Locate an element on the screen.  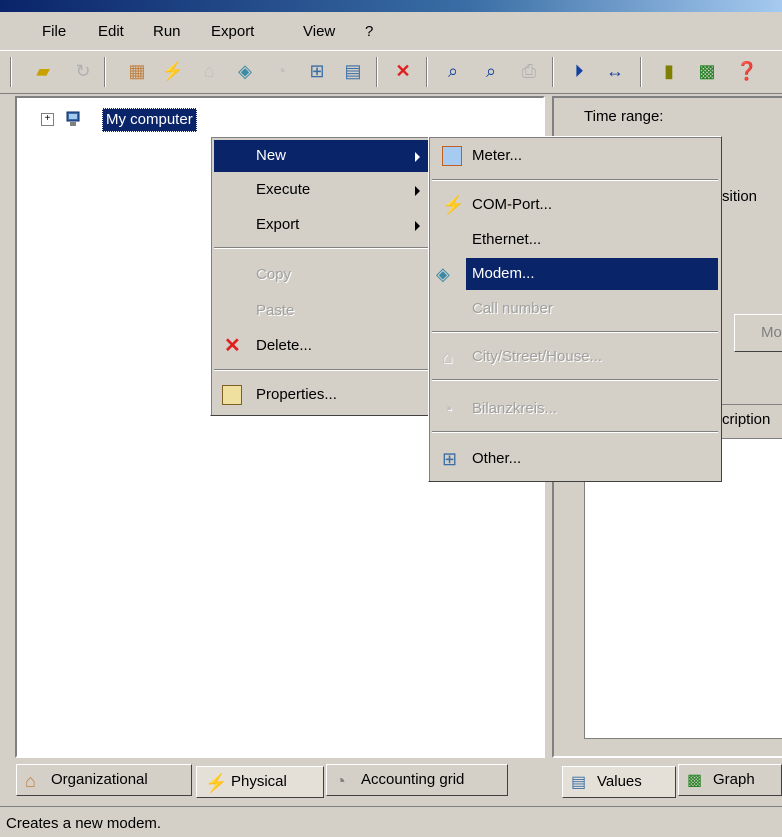
delete-x-icon: ✕ is located at coordinates (232, 346).